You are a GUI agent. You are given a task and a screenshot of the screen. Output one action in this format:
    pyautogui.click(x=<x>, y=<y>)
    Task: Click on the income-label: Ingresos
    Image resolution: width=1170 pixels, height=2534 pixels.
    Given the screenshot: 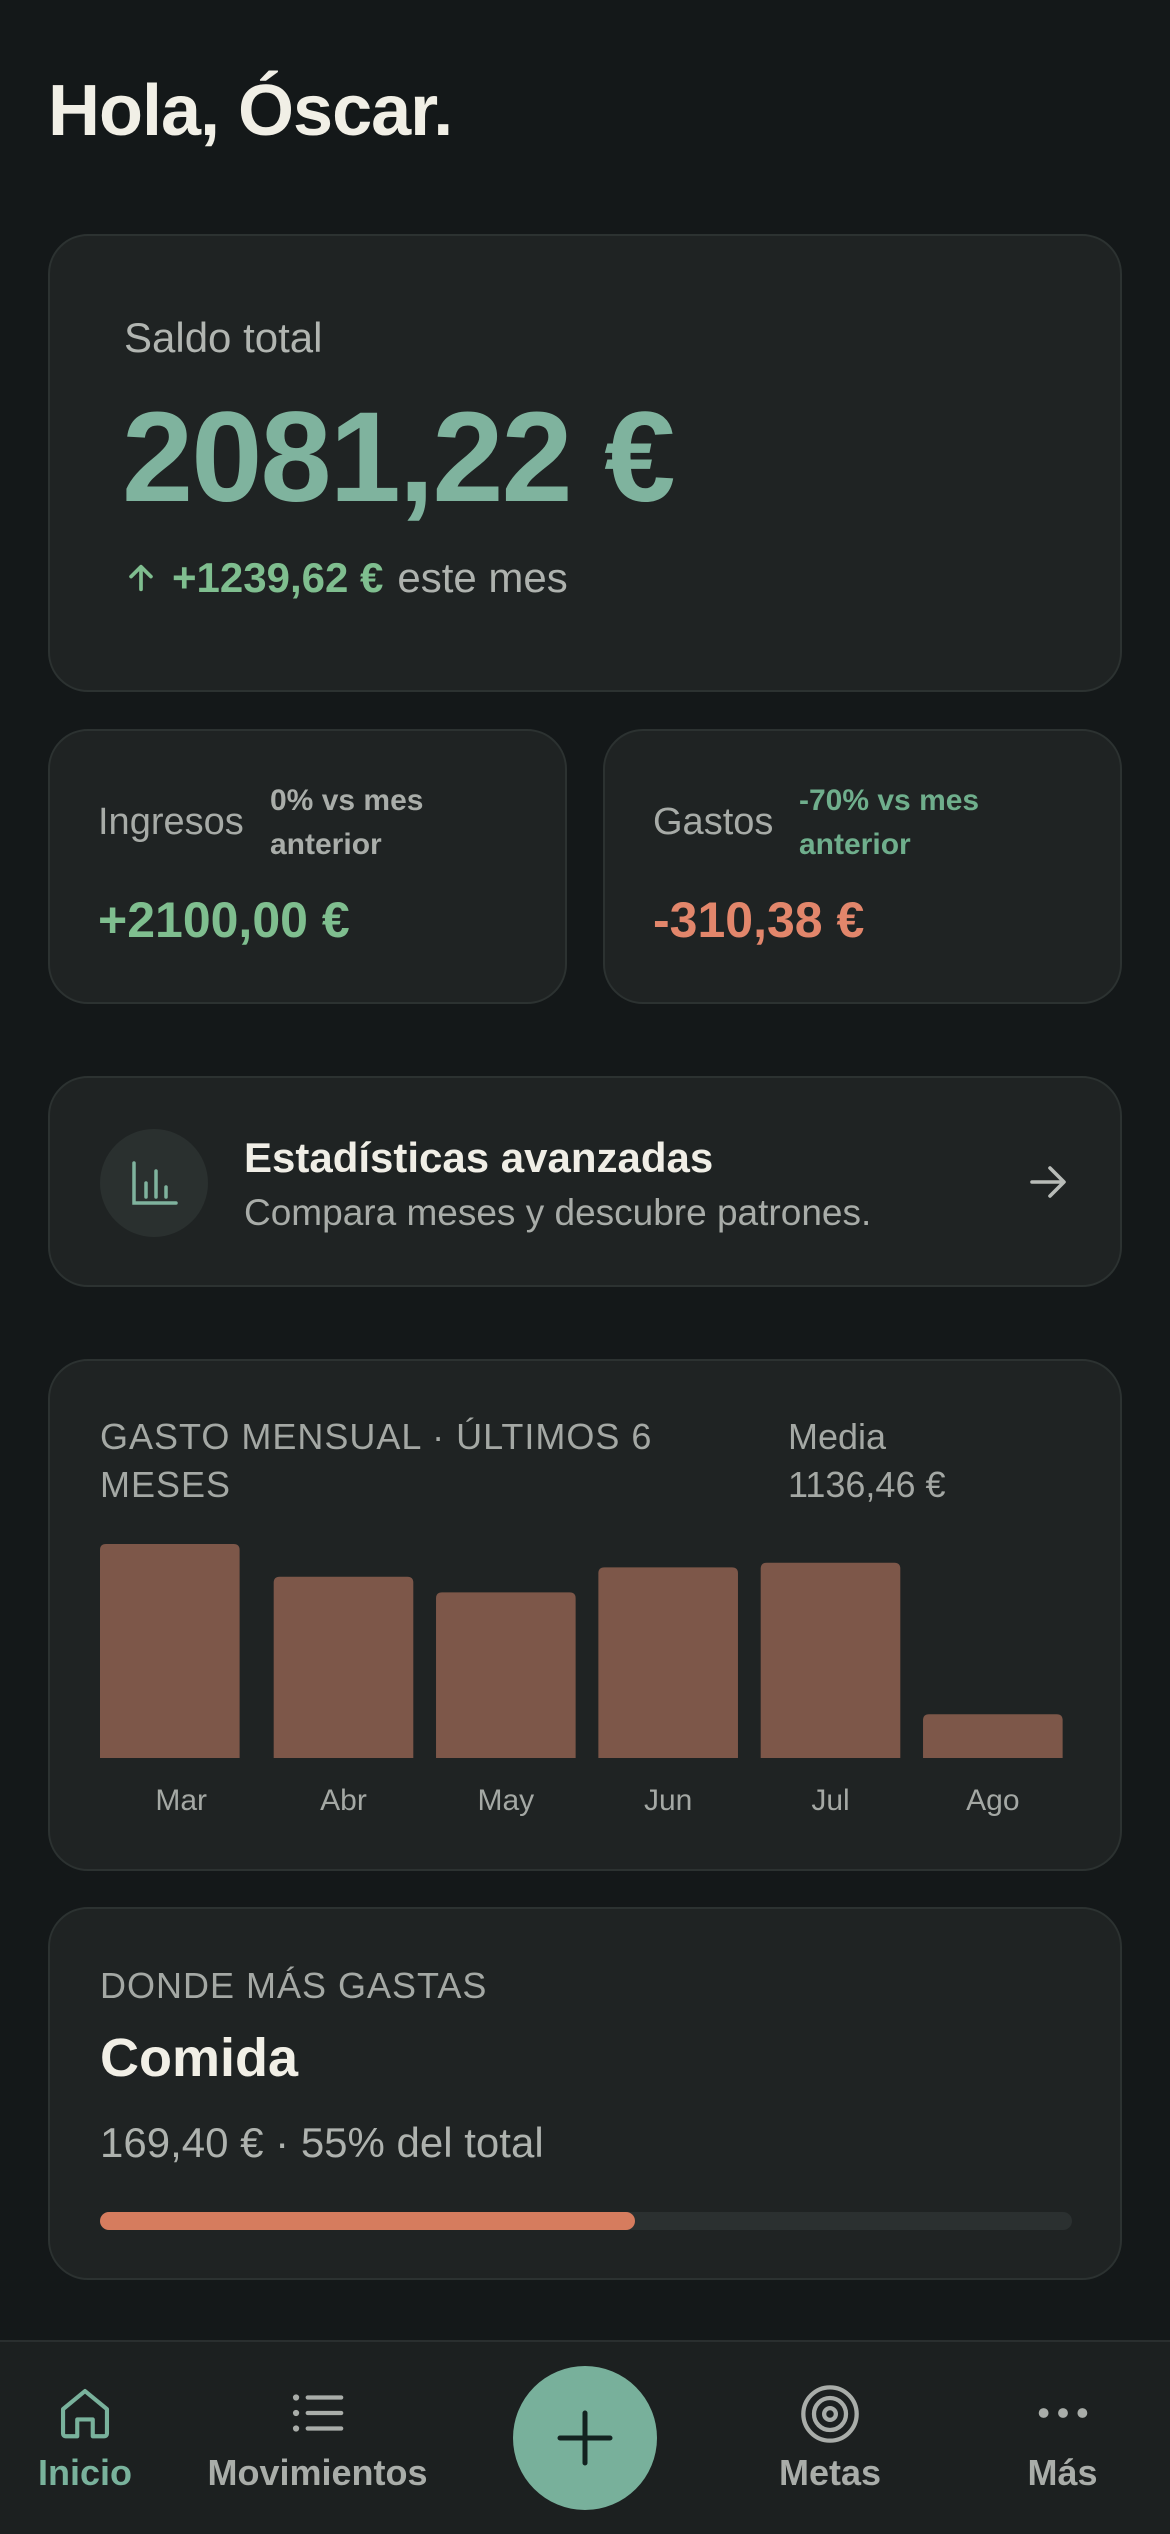 What is the action you would take?
    pyautogui.click(x=171, y=822)
    